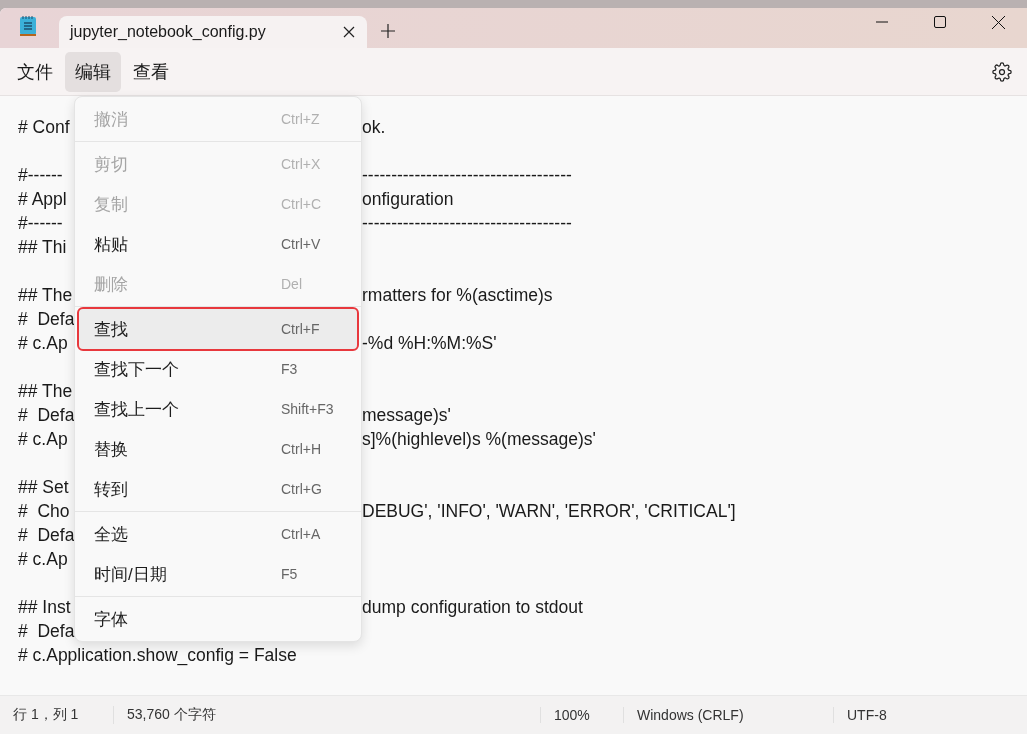 This screenshot has height=734, width=1027. Describe the element at coordinates (479, 439) in the screenshot. I see `code-line: s]%(highlevel)s %(message)s'` at that location.